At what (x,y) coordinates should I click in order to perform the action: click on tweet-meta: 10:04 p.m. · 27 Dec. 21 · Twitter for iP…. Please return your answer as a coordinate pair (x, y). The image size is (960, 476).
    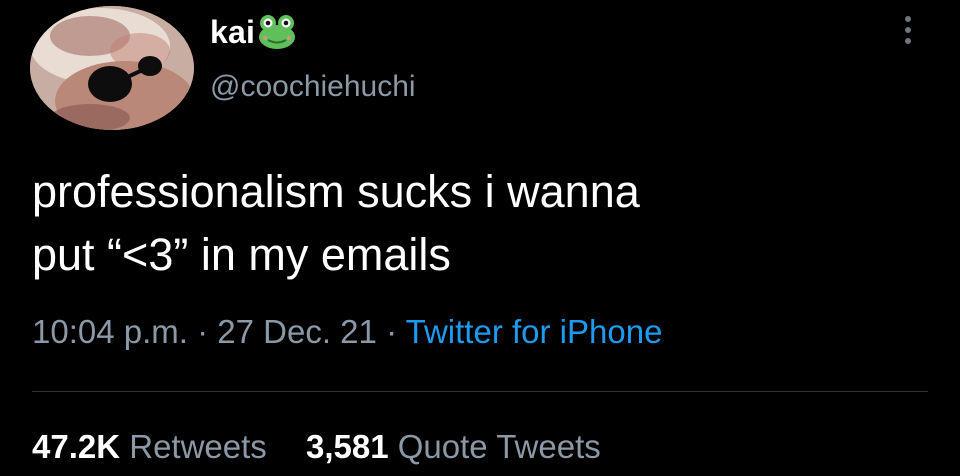
    Looking at the image, I should click on (347, 332).